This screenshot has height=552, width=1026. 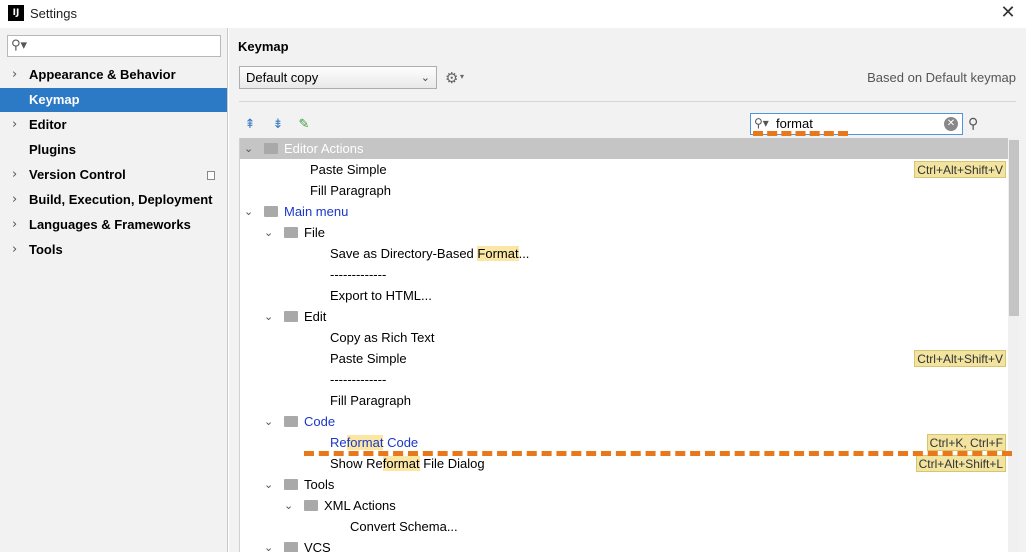 What do you see at coordinates (973, 124) in the screenshot?
I see `find-by-shortcut-icon: ⚲` at bounding box center [973, 124].